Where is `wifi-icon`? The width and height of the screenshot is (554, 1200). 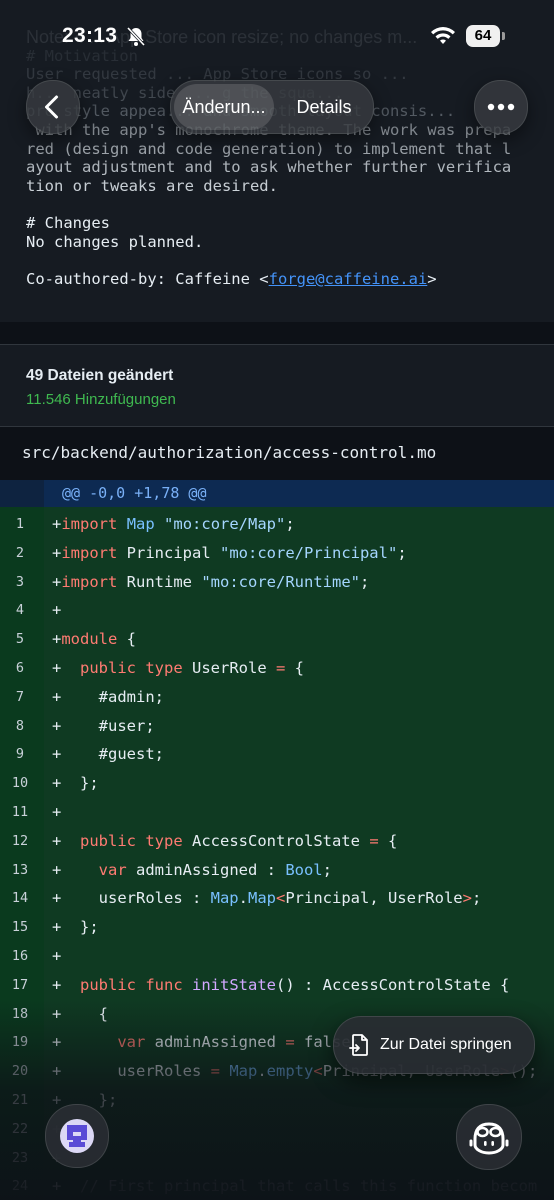 wifi-icon is located at coordinates (443, 35).